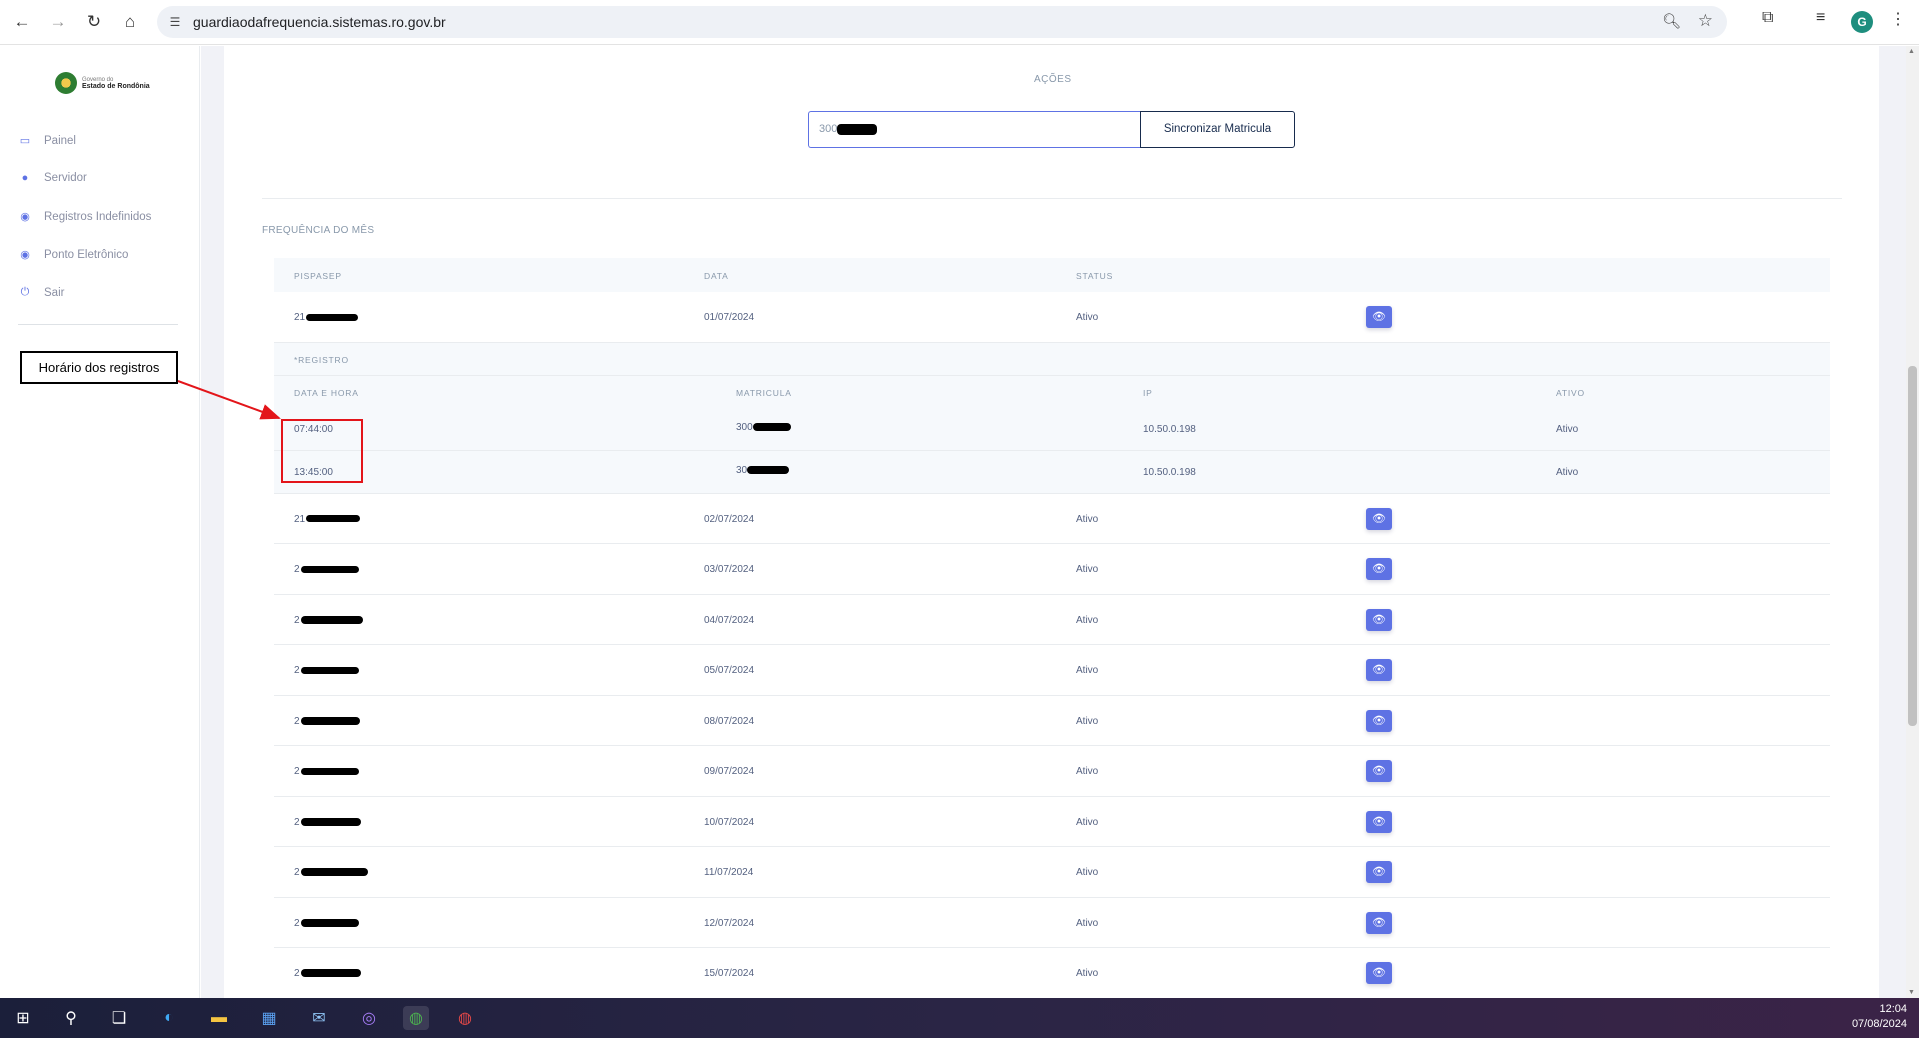 The image size is (1919, 1038). I want to click on system-clock: 12:04 07/08/2024, so click(1879, 1017).